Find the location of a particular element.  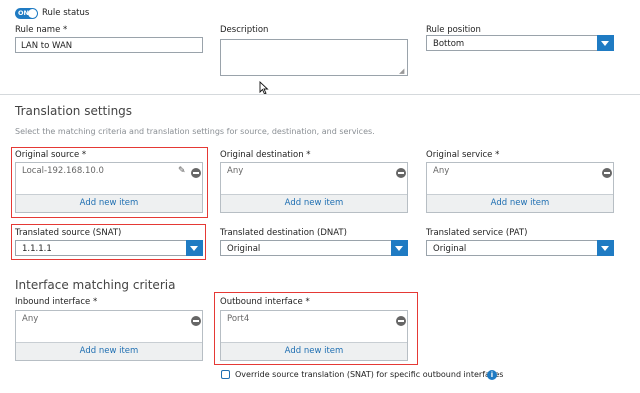

toggle-knob is located at coordinates (32, 13).